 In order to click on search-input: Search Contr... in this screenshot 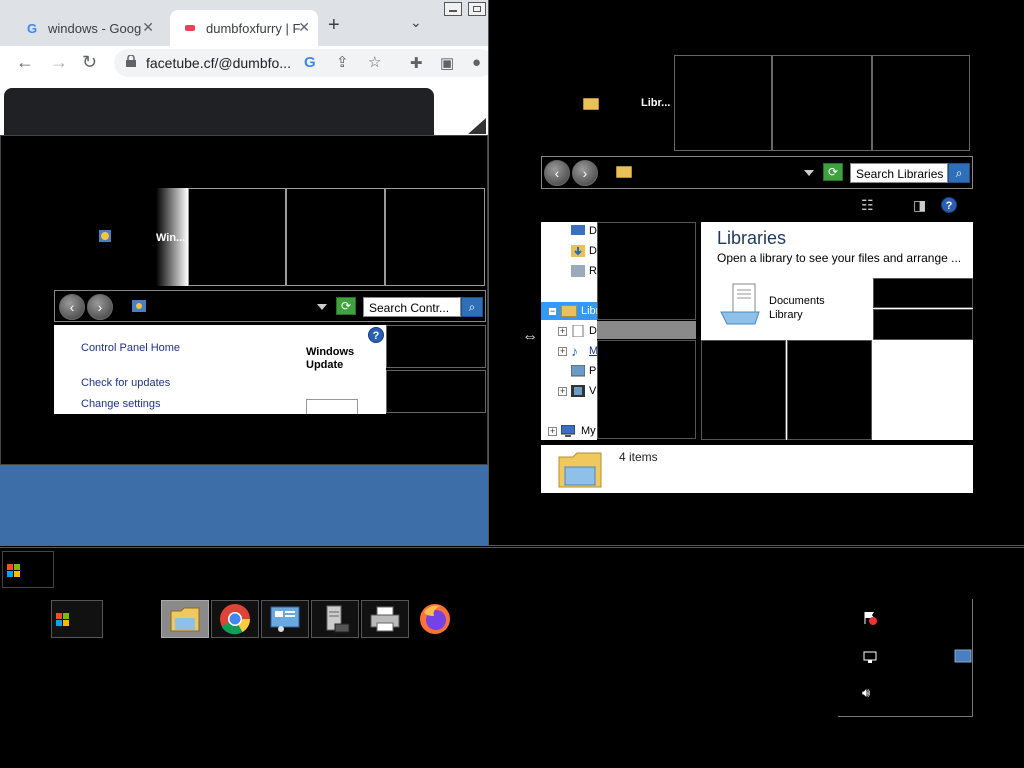, I will do `click(412, 307)`.